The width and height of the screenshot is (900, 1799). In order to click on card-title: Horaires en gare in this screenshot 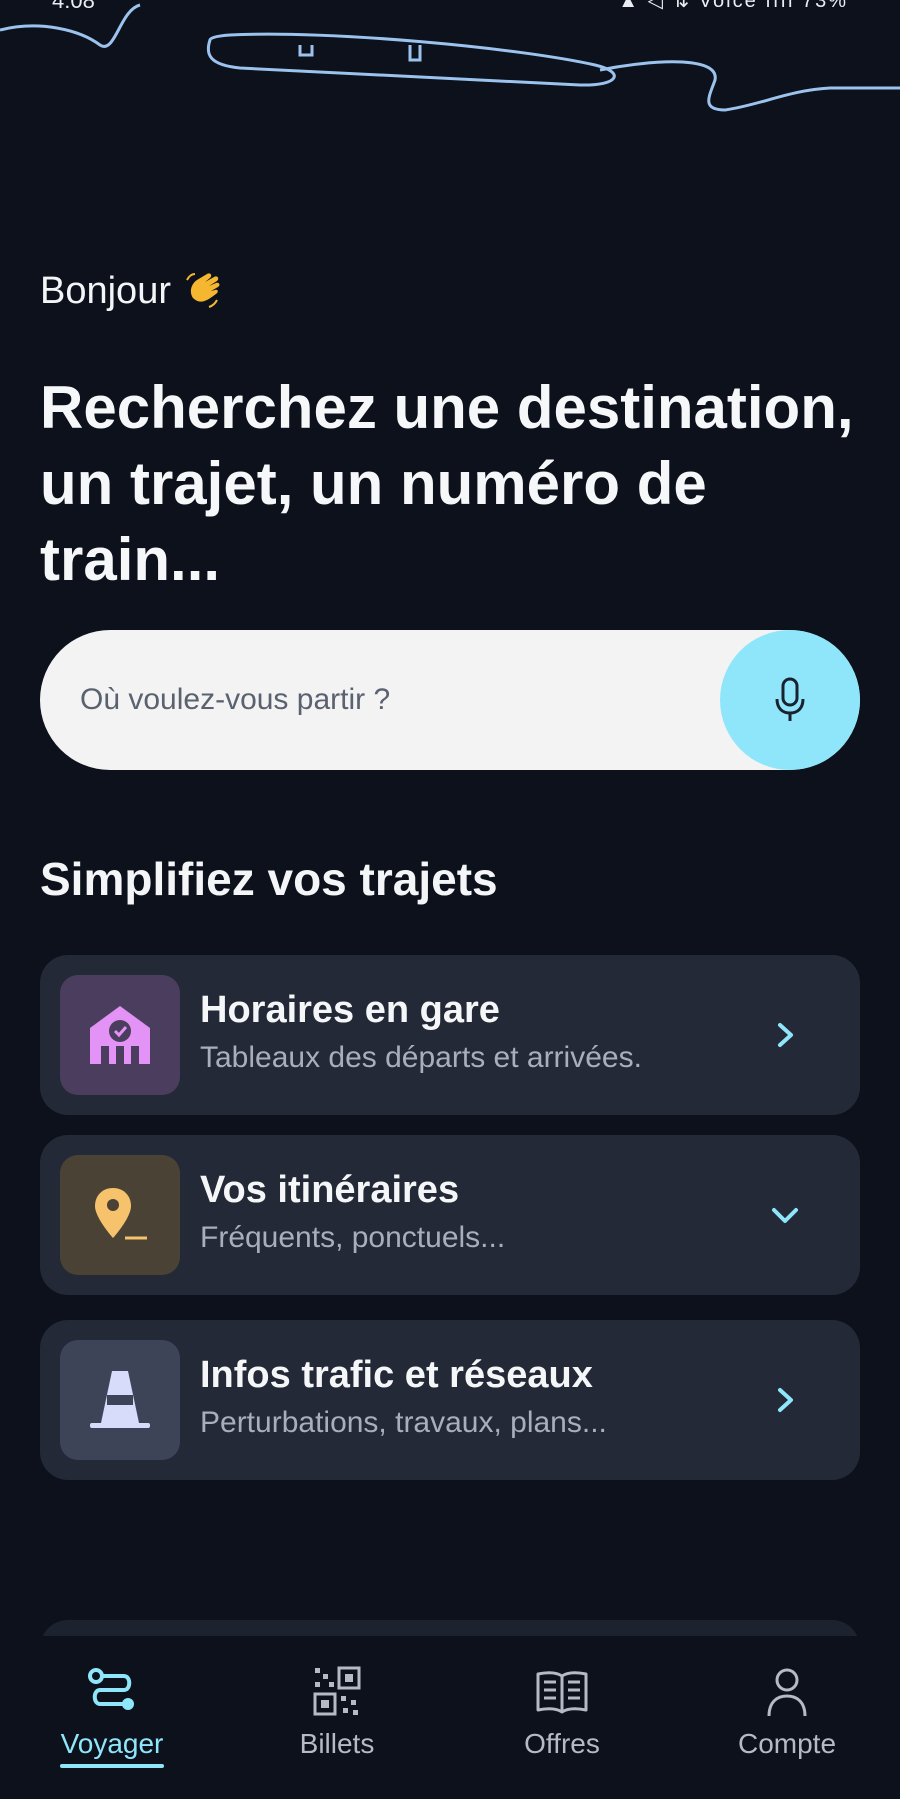, I will do `click(350, 1010)`.